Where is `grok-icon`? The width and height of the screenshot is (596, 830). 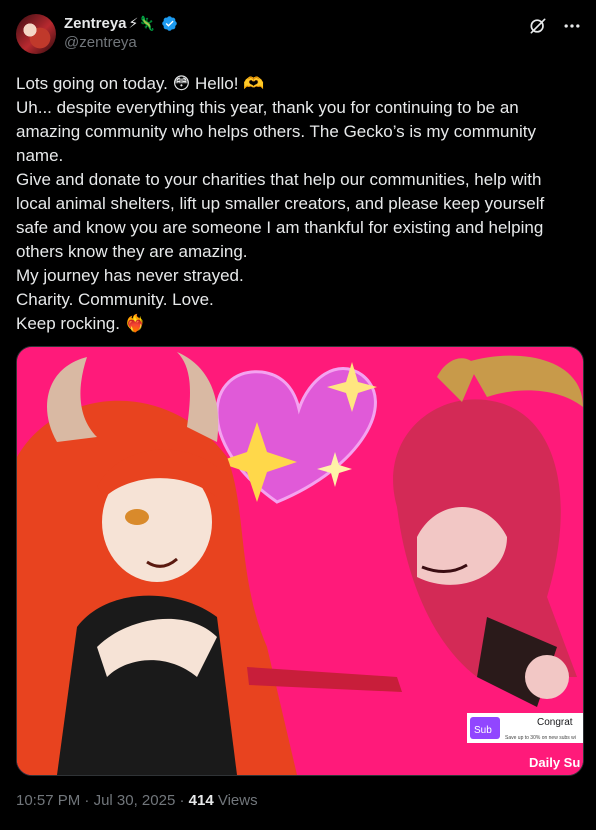 grok-icon is located at coordinates (538, 26).